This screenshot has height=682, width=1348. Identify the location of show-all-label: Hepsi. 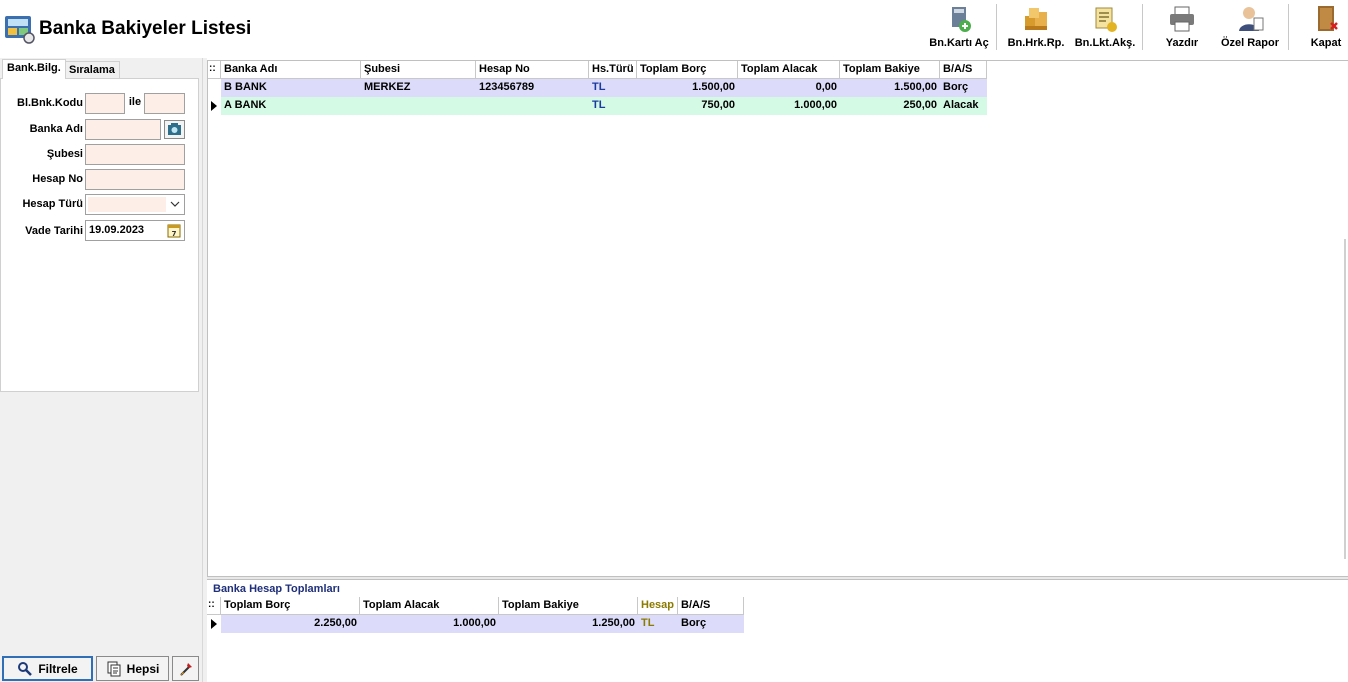
(143, 668).